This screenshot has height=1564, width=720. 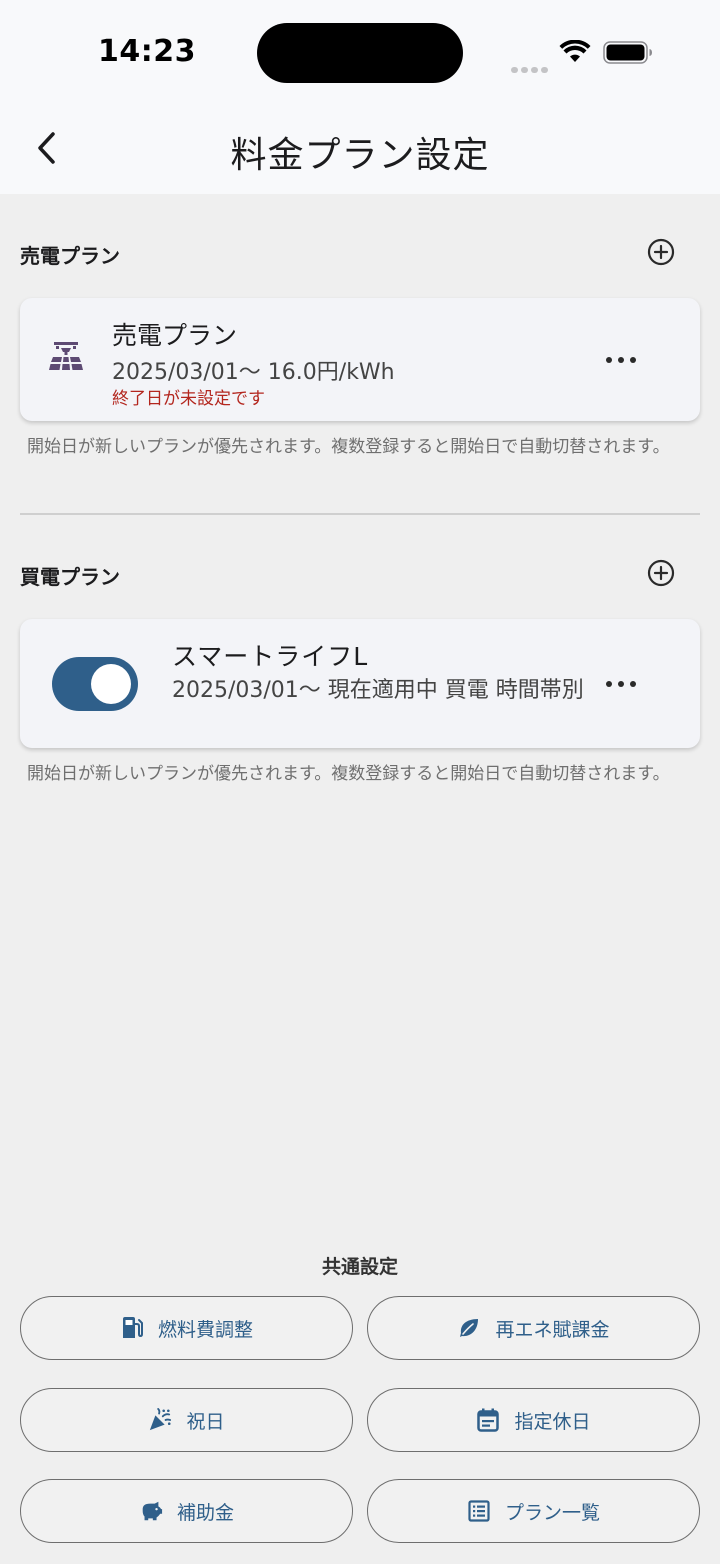 What do you see at coordinates (360, 514) in the screenshot?
I see `section-divider` at bounding box center [360, 514].